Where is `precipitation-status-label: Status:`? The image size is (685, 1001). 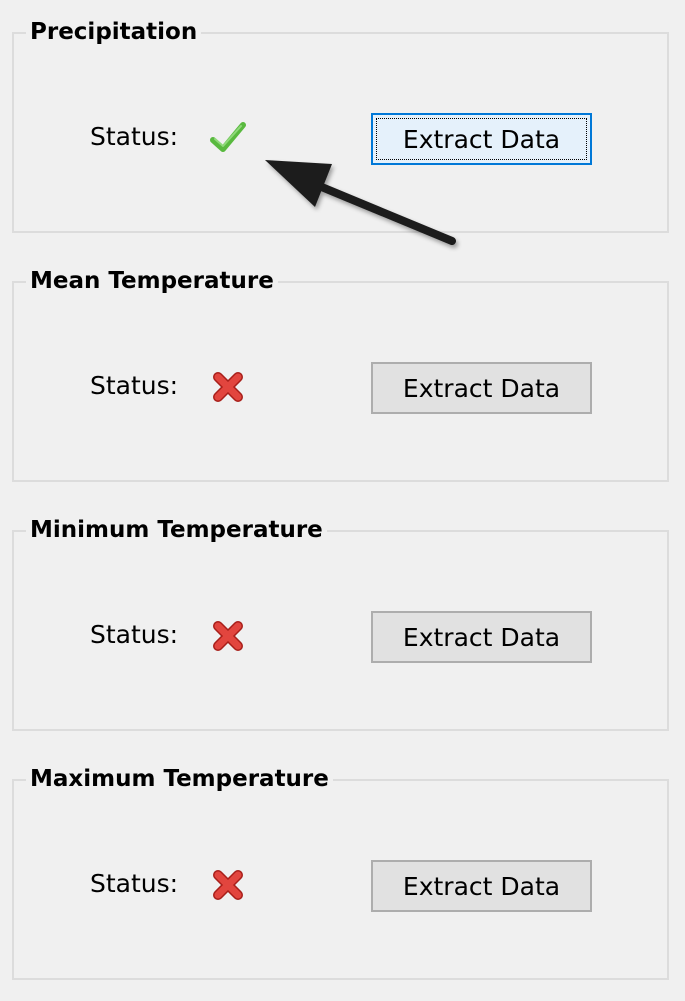
precipitation-status-label: Status: is located at coordinates (134, 136).